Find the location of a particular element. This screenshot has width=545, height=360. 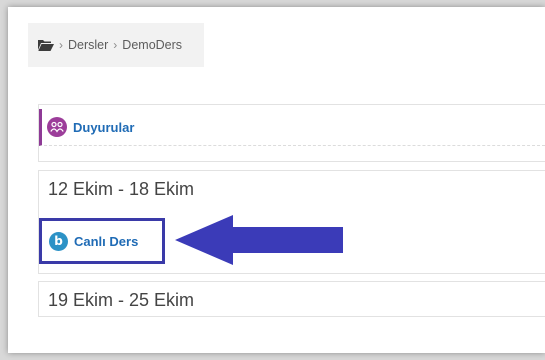

section-title: 12 Ekim - 18 Ekim is located at coordinates (121, 189).